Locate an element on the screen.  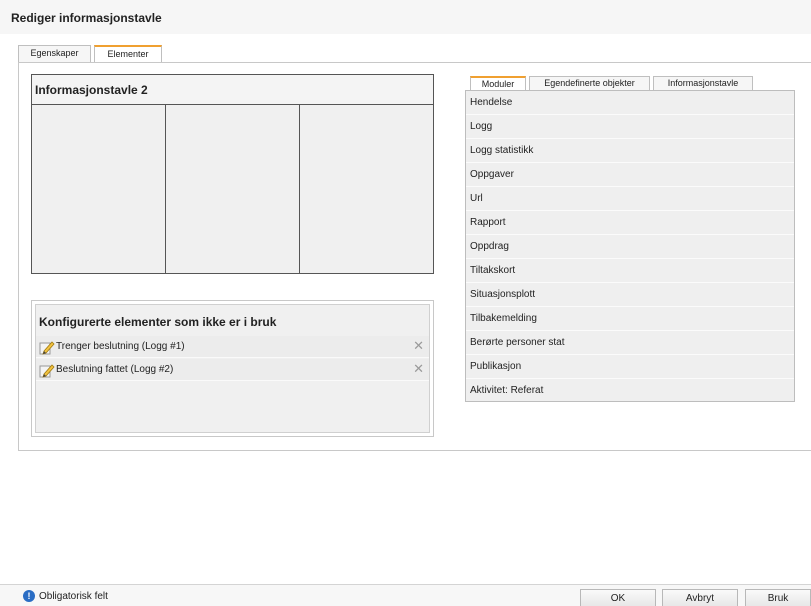
module-item-oppgaver: Oppgaver is located at coordinates (630, 175).